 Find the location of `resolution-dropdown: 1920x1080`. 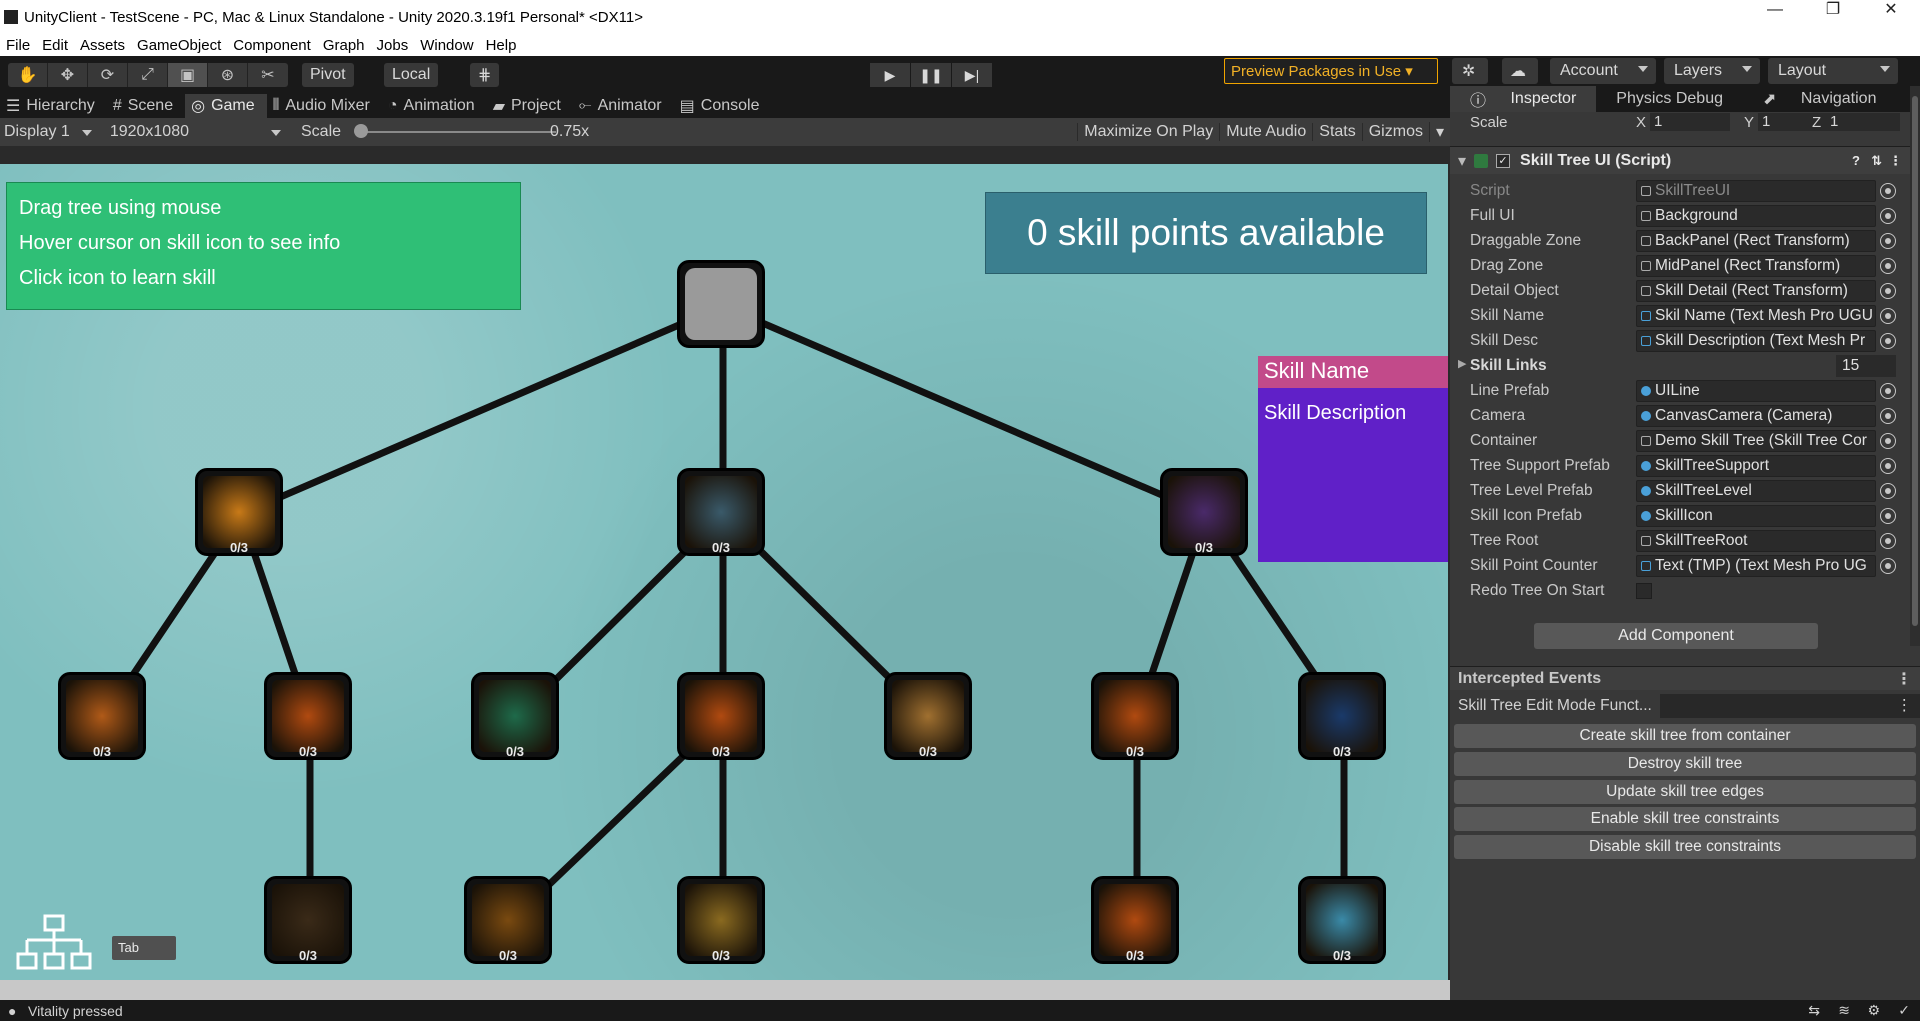

resolution-dropdown: 1920x1080 is located at coordinates (197, 132).